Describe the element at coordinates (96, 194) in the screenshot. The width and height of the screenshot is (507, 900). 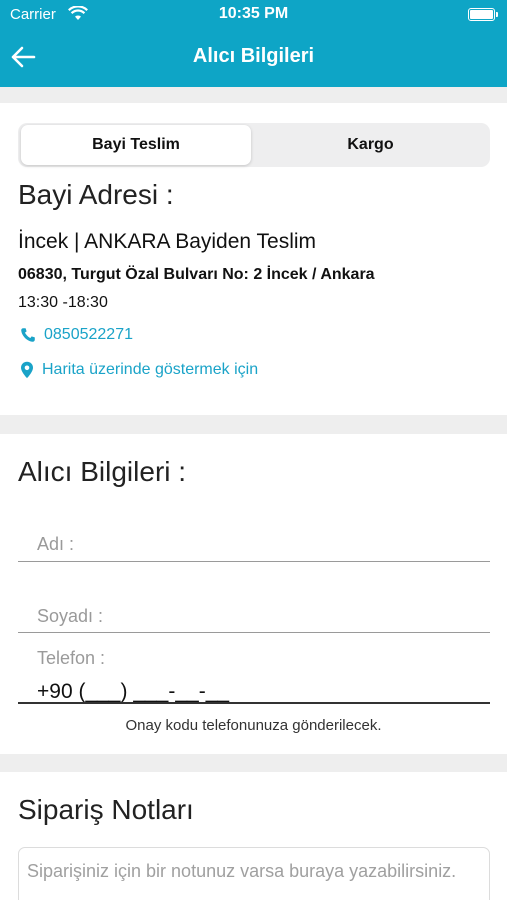
I see `dealer-heading: Bayi Adresi :` at that location.